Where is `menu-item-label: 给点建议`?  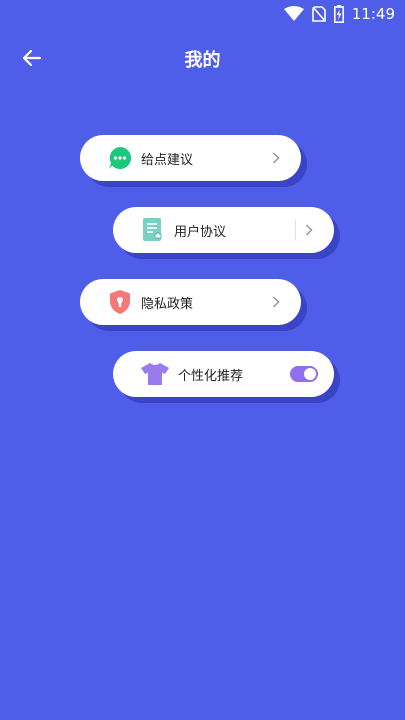 menu-item-label: 给点建议 is located at coordinates (167, 160).